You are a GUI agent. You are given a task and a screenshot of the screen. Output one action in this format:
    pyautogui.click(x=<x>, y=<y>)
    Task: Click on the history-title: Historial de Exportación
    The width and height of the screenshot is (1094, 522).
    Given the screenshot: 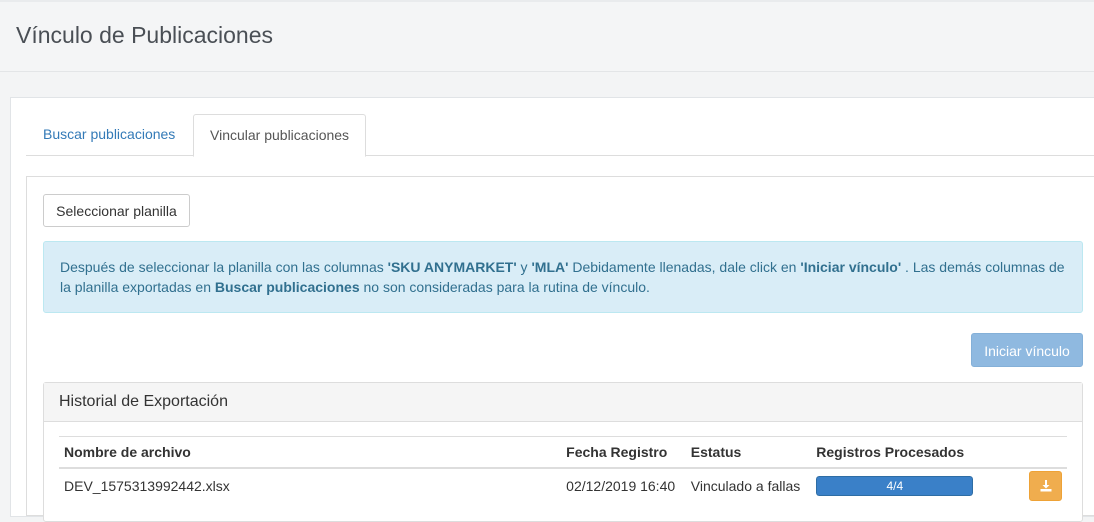 What is the action you would take?
    pyautogui.click(x=563, y=402)
    